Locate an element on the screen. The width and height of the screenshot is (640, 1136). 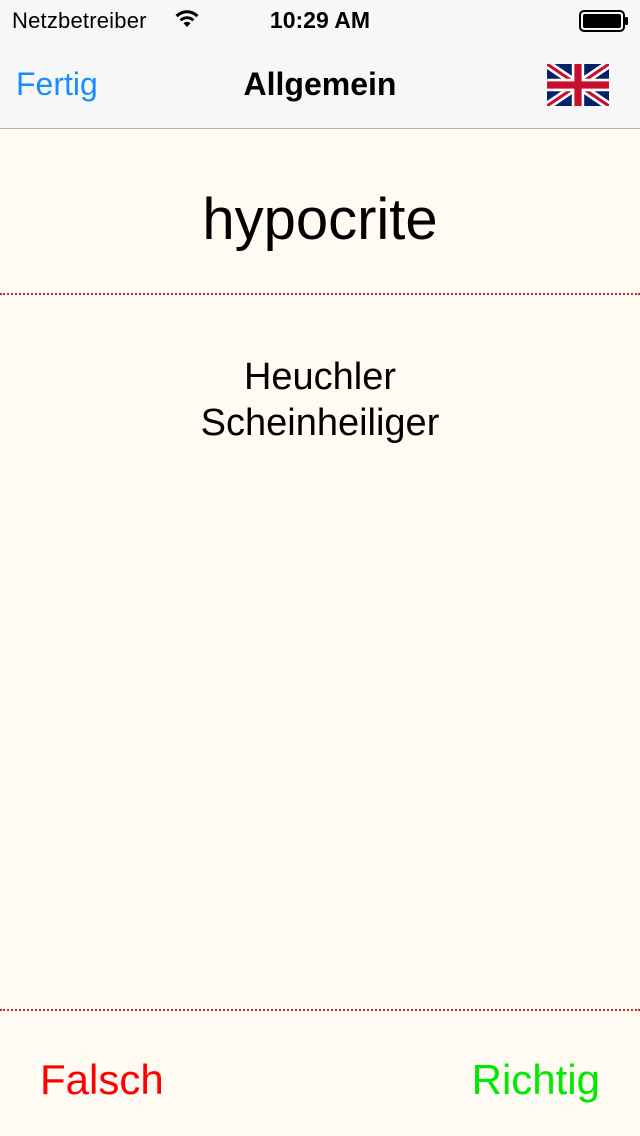
top-bar: Netzbetreiber 10:29 AM Fertig Allgemein is located at coordinates (320, 64).